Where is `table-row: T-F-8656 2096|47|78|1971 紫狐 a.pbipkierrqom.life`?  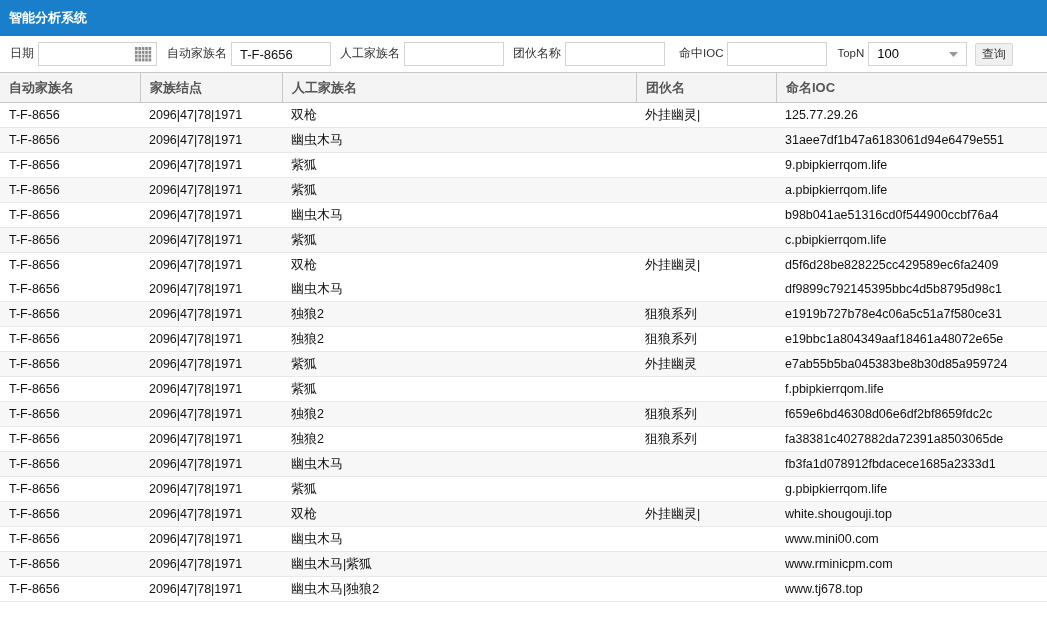
table-row: T-F-8656 2096|47|78|1971 紫狐 a.pbipkierrqom.life is located at coordinates (523, 190).